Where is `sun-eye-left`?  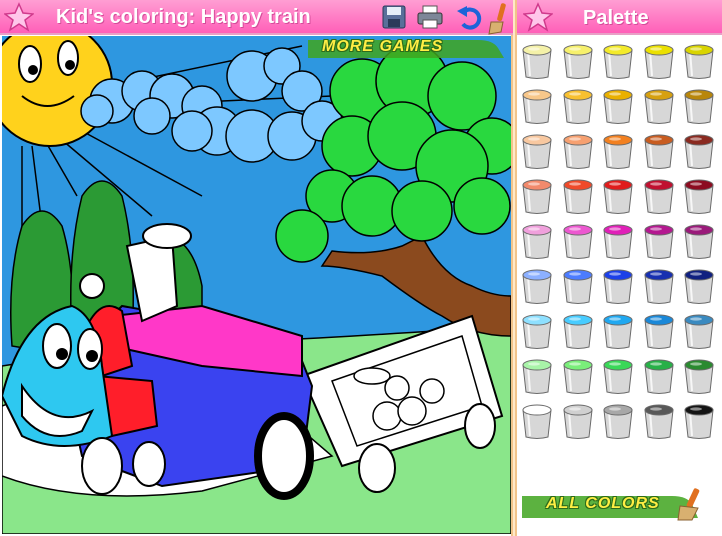 sun-eye-left is located at coordinates (30, 64).